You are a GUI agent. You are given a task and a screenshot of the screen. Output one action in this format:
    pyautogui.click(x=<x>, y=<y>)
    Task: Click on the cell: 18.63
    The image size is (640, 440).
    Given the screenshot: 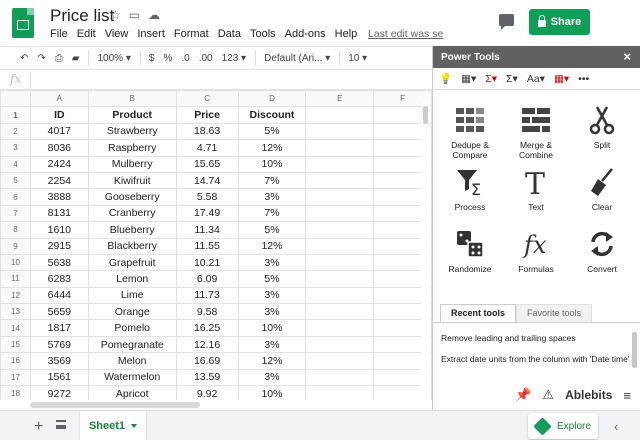 What is the action you would take?
    pyautogui.click(x=207, y=131)
    